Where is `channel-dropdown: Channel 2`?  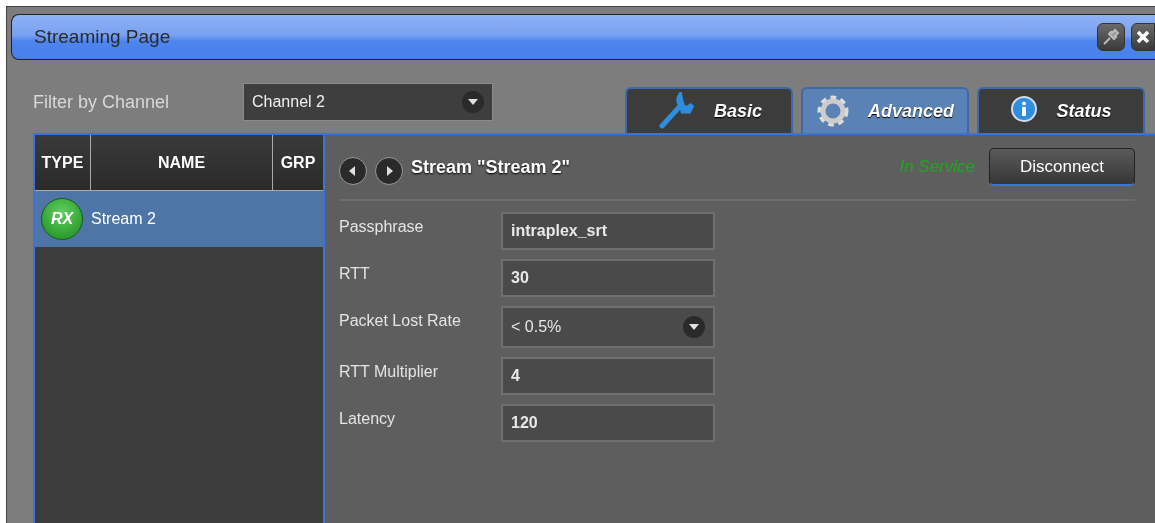 channel-dropdown: Channel 2 is located at coordinates (368, 102).